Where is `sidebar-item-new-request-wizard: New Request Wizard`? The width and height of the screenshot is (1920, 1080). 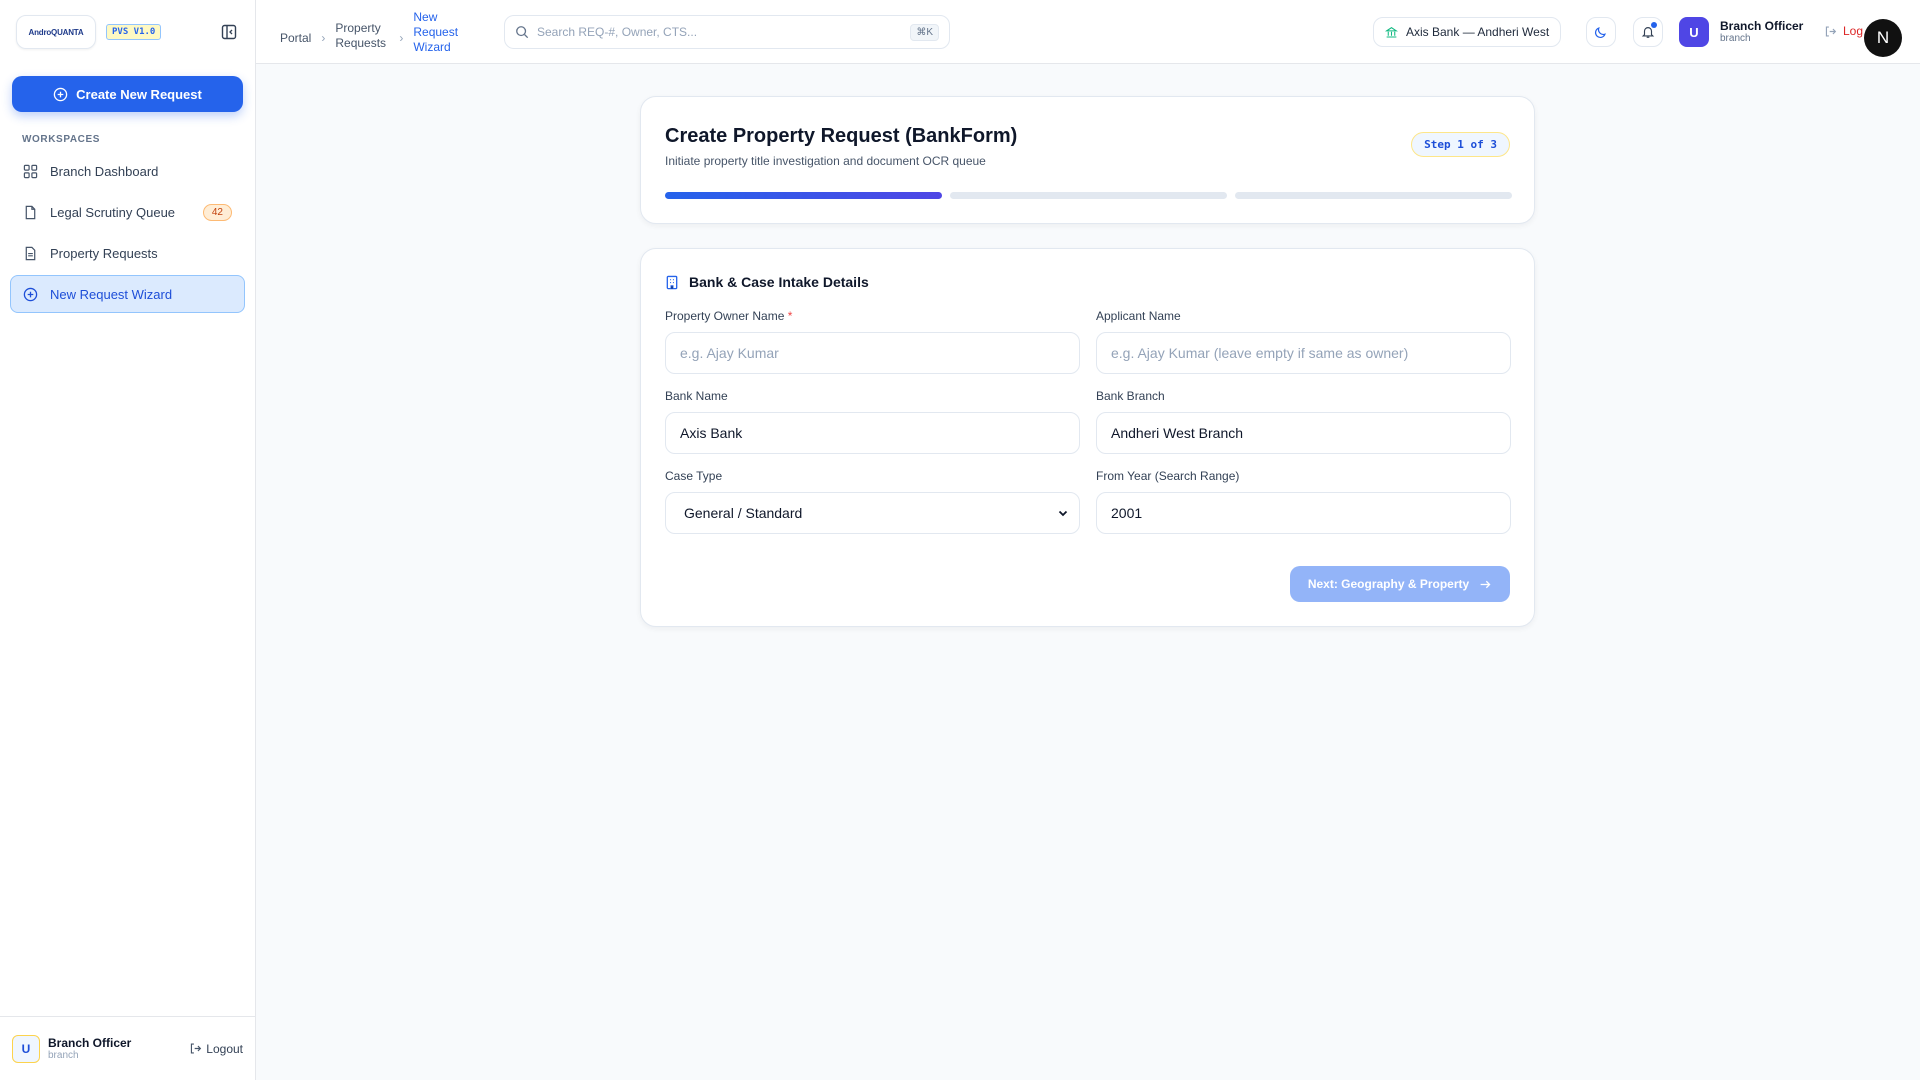
sidebar-item-new-request-wizard: New Request Wizard is located at coordinates (127, 294).